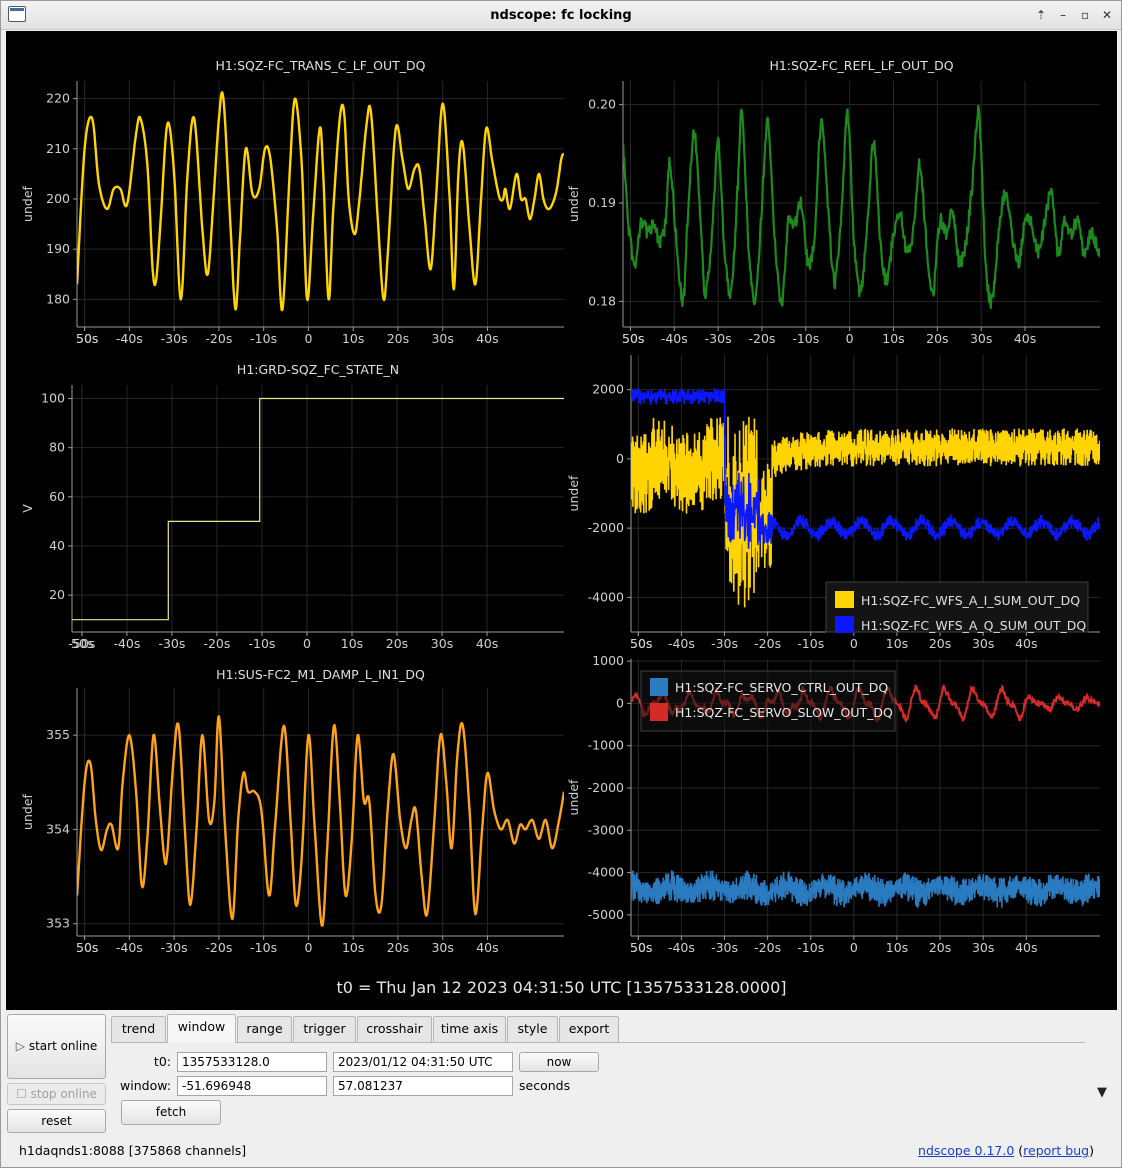 The image size is (1122, 1168). What do you see at coordinates (423, 1086) in the screenshot?
I see `window-end-input: 57.081237` at bounding box center [423, 1086].